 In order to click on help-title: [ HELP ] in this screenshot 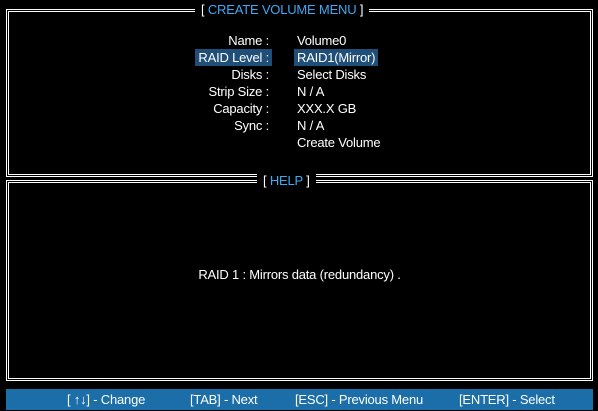, I will do `click(286, 181)`.